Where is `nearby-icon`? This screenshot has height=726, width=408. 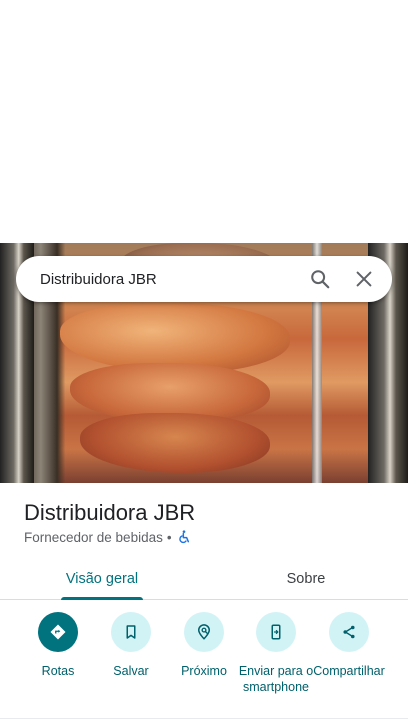
nearby-icon is located at coordinates (204, 632).